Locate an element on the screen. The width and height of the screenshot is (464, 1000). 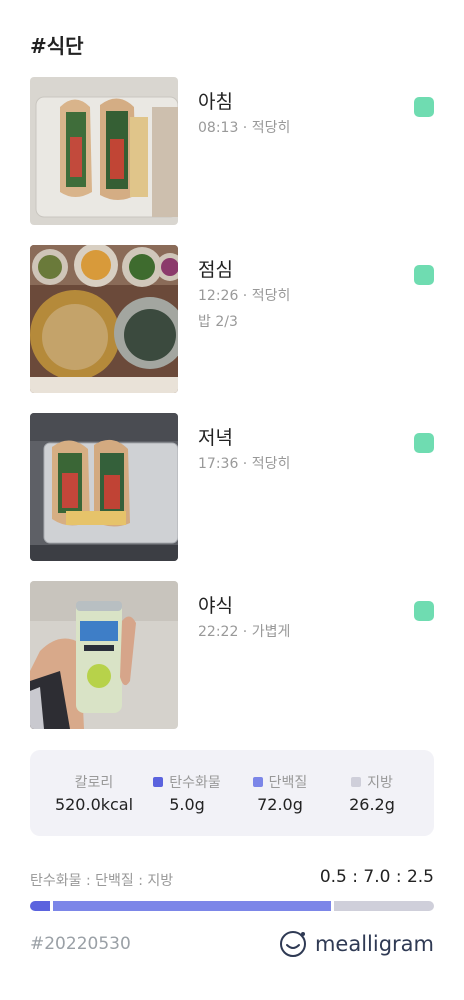
carbs-label: 탄수화물 is located at coordinates (195, 783).